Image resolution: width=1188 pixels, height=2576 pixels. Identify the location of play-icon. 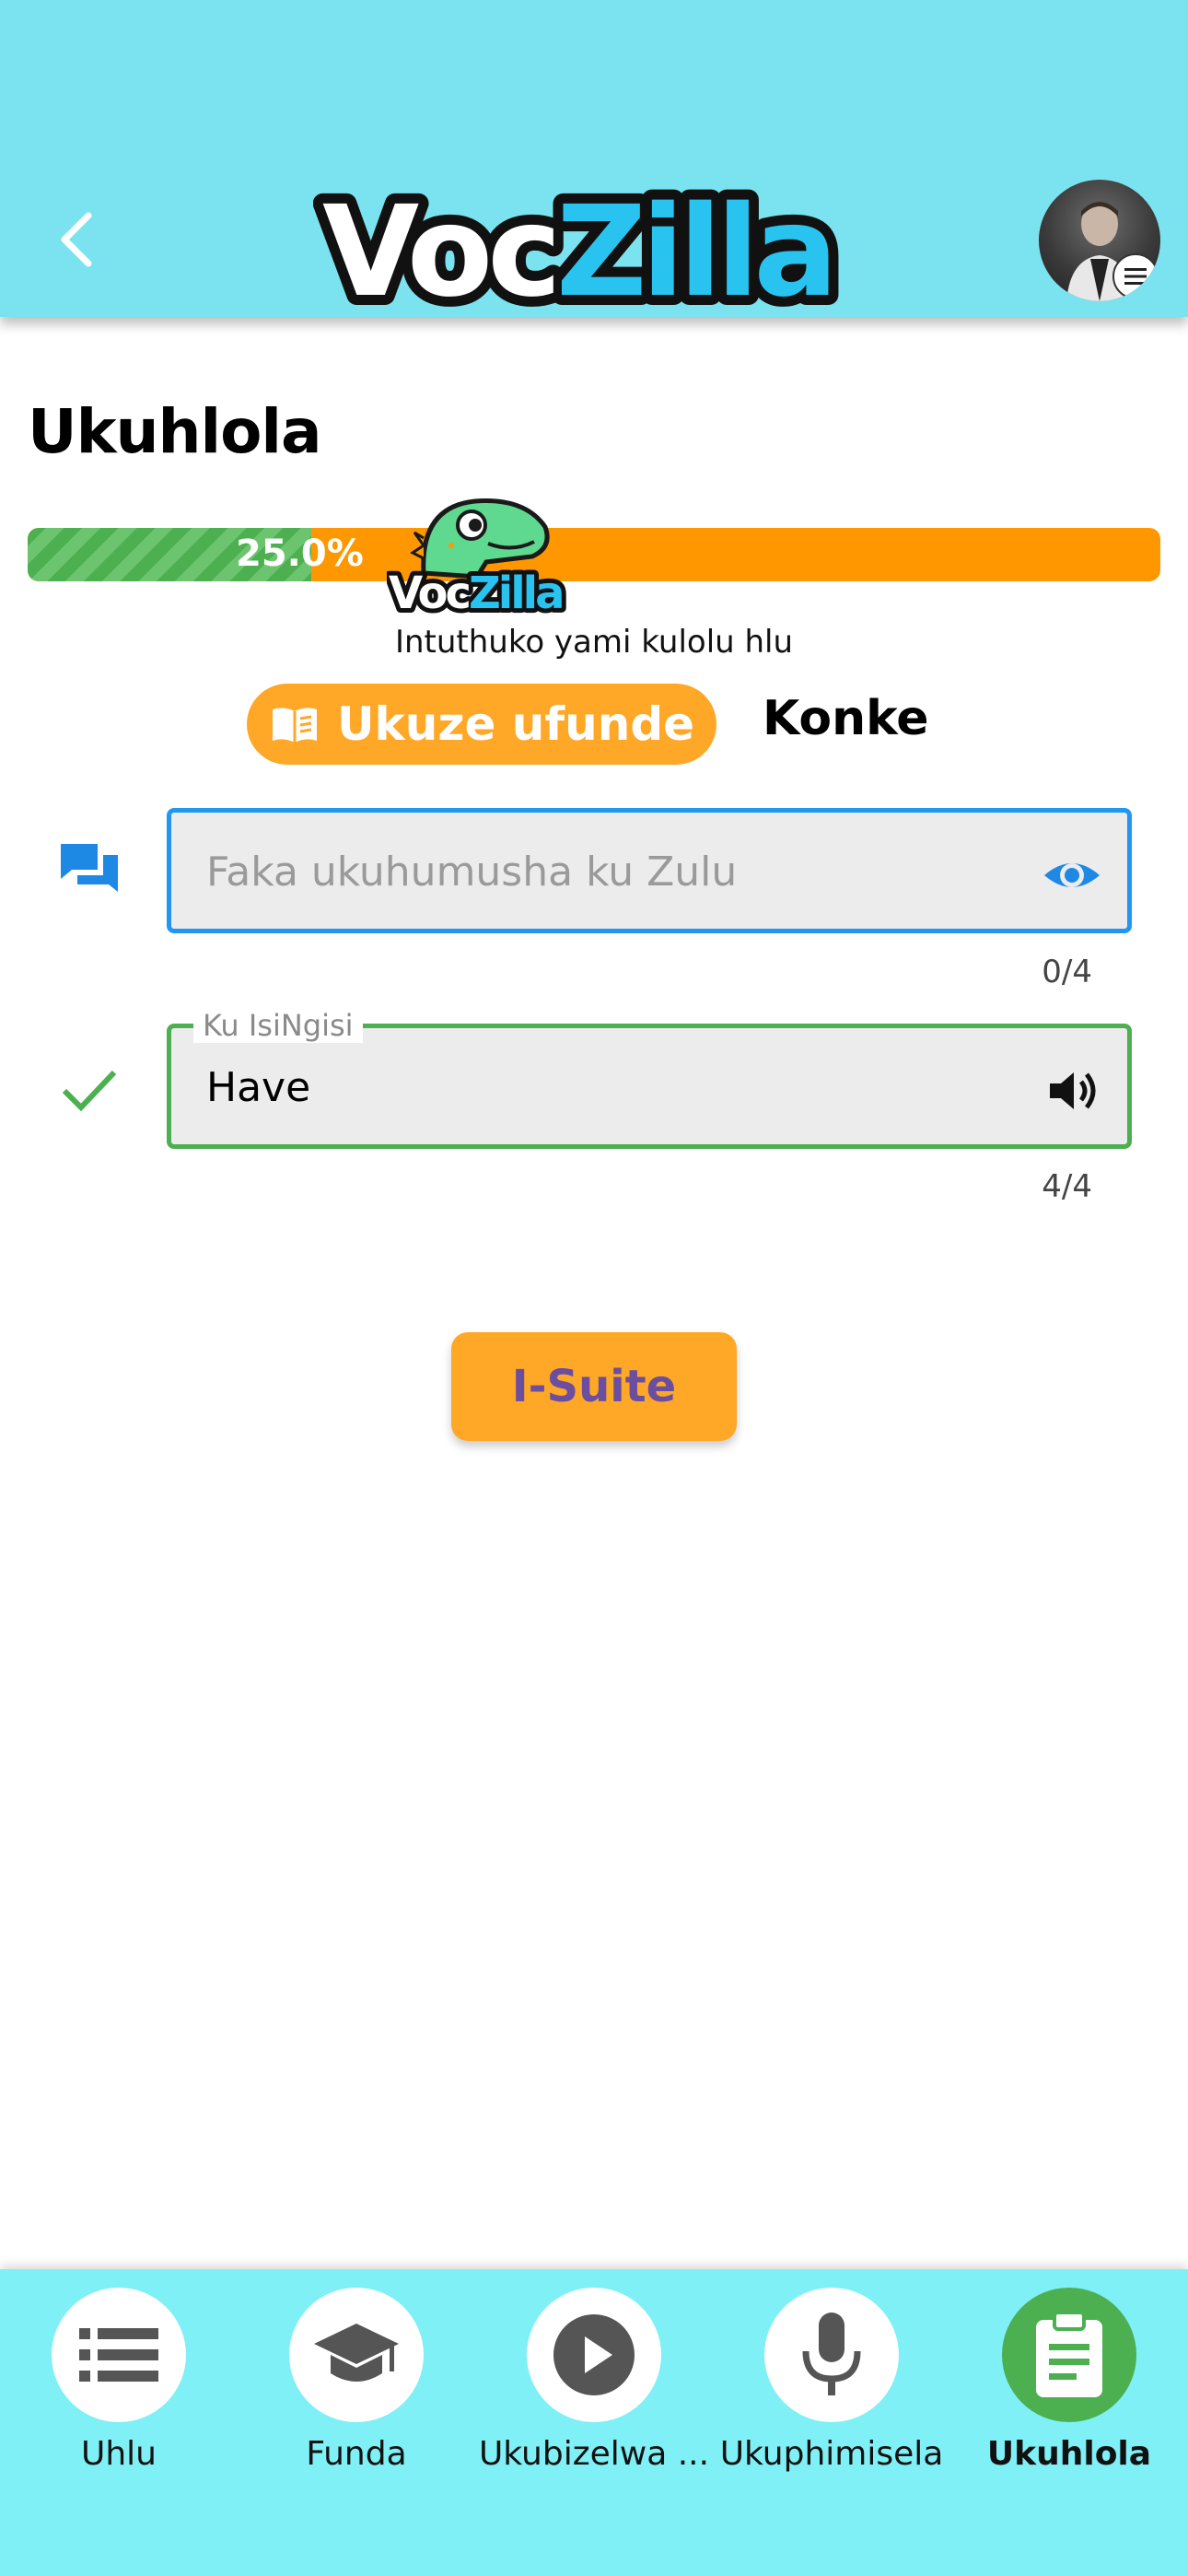
(594, 2355).